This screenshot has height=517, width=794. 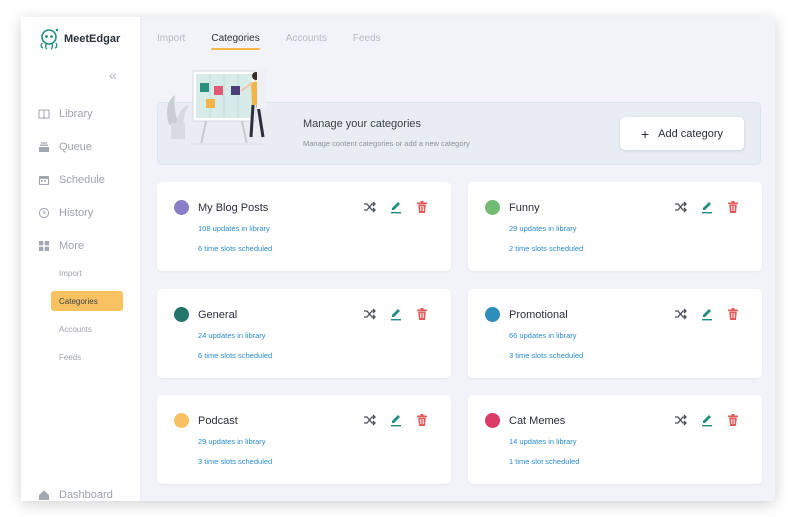 What do you see at coordinates (75, 329) in the screenshot?
I see `sidebar-subitem-accounts: Accounts` at bounding box center [75, 329].